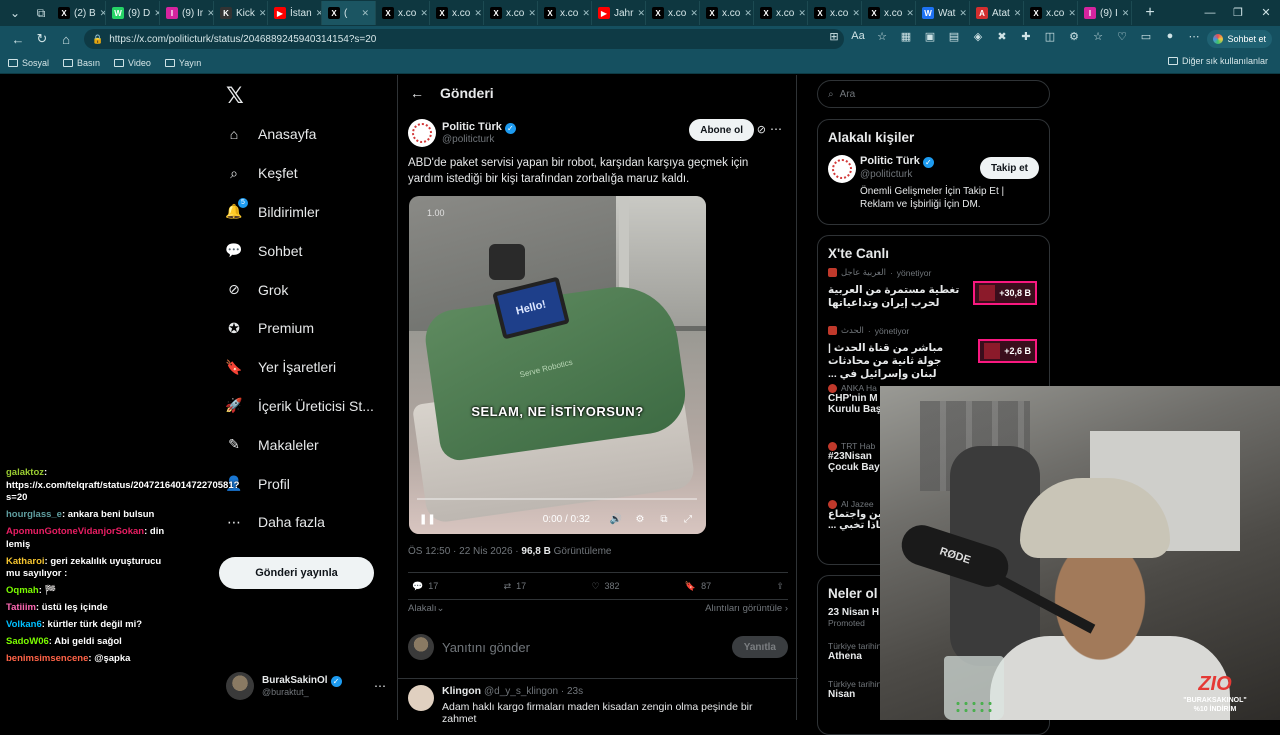 The height and width of the screenshot is (735, 1280). Describe the element at coordinates (1026, 38) in the screenshot. I see `extensions-puzzle-icon: ✚` at that location.